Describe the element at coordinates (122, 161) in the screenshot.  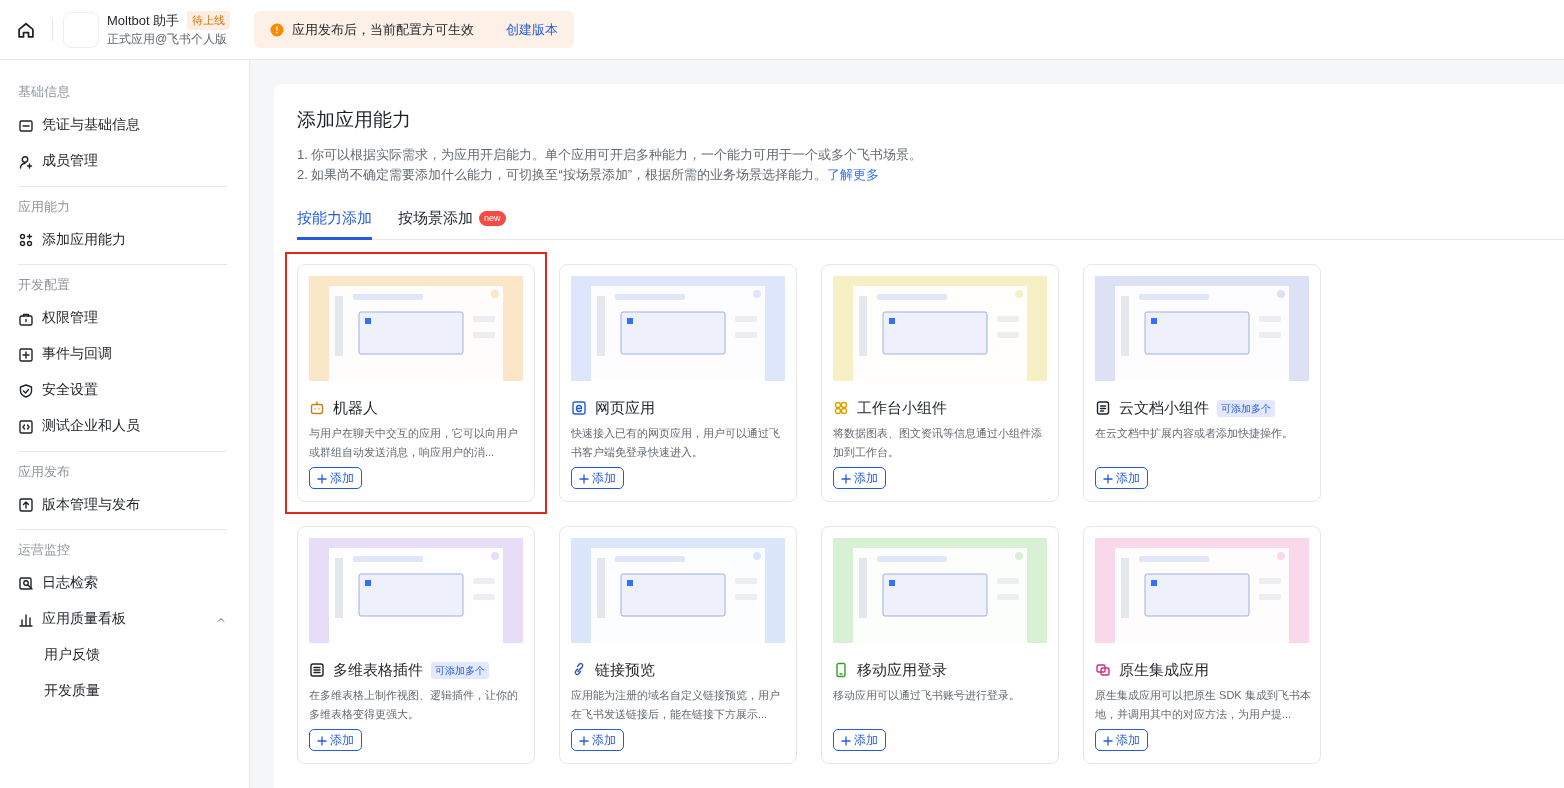
I see `sidebar-item: 成员管理` at that location.